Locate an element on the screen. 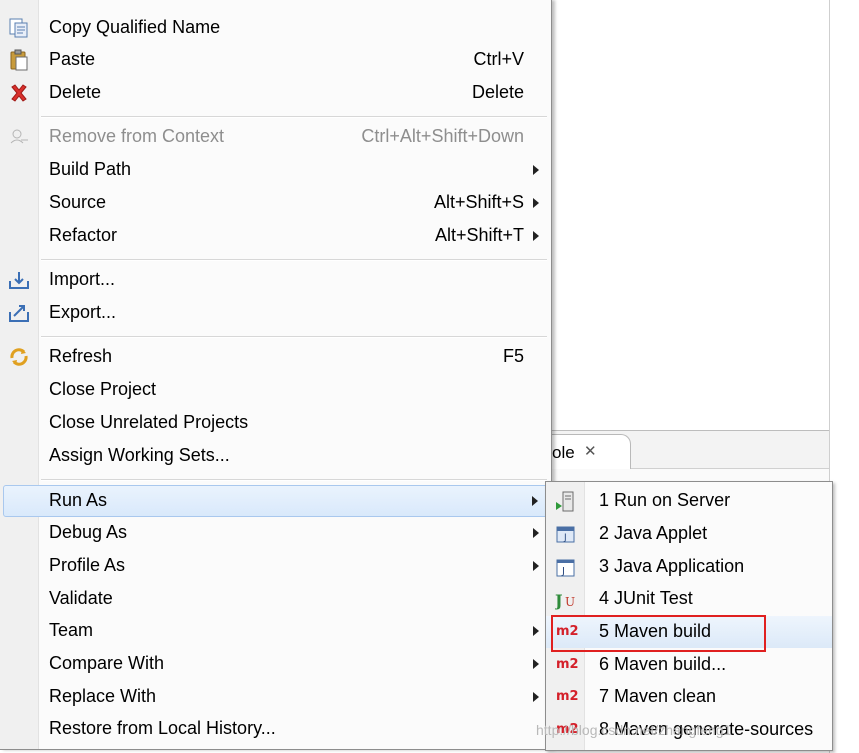  menu-item-label: Validate is located at coordinates (81, 598).